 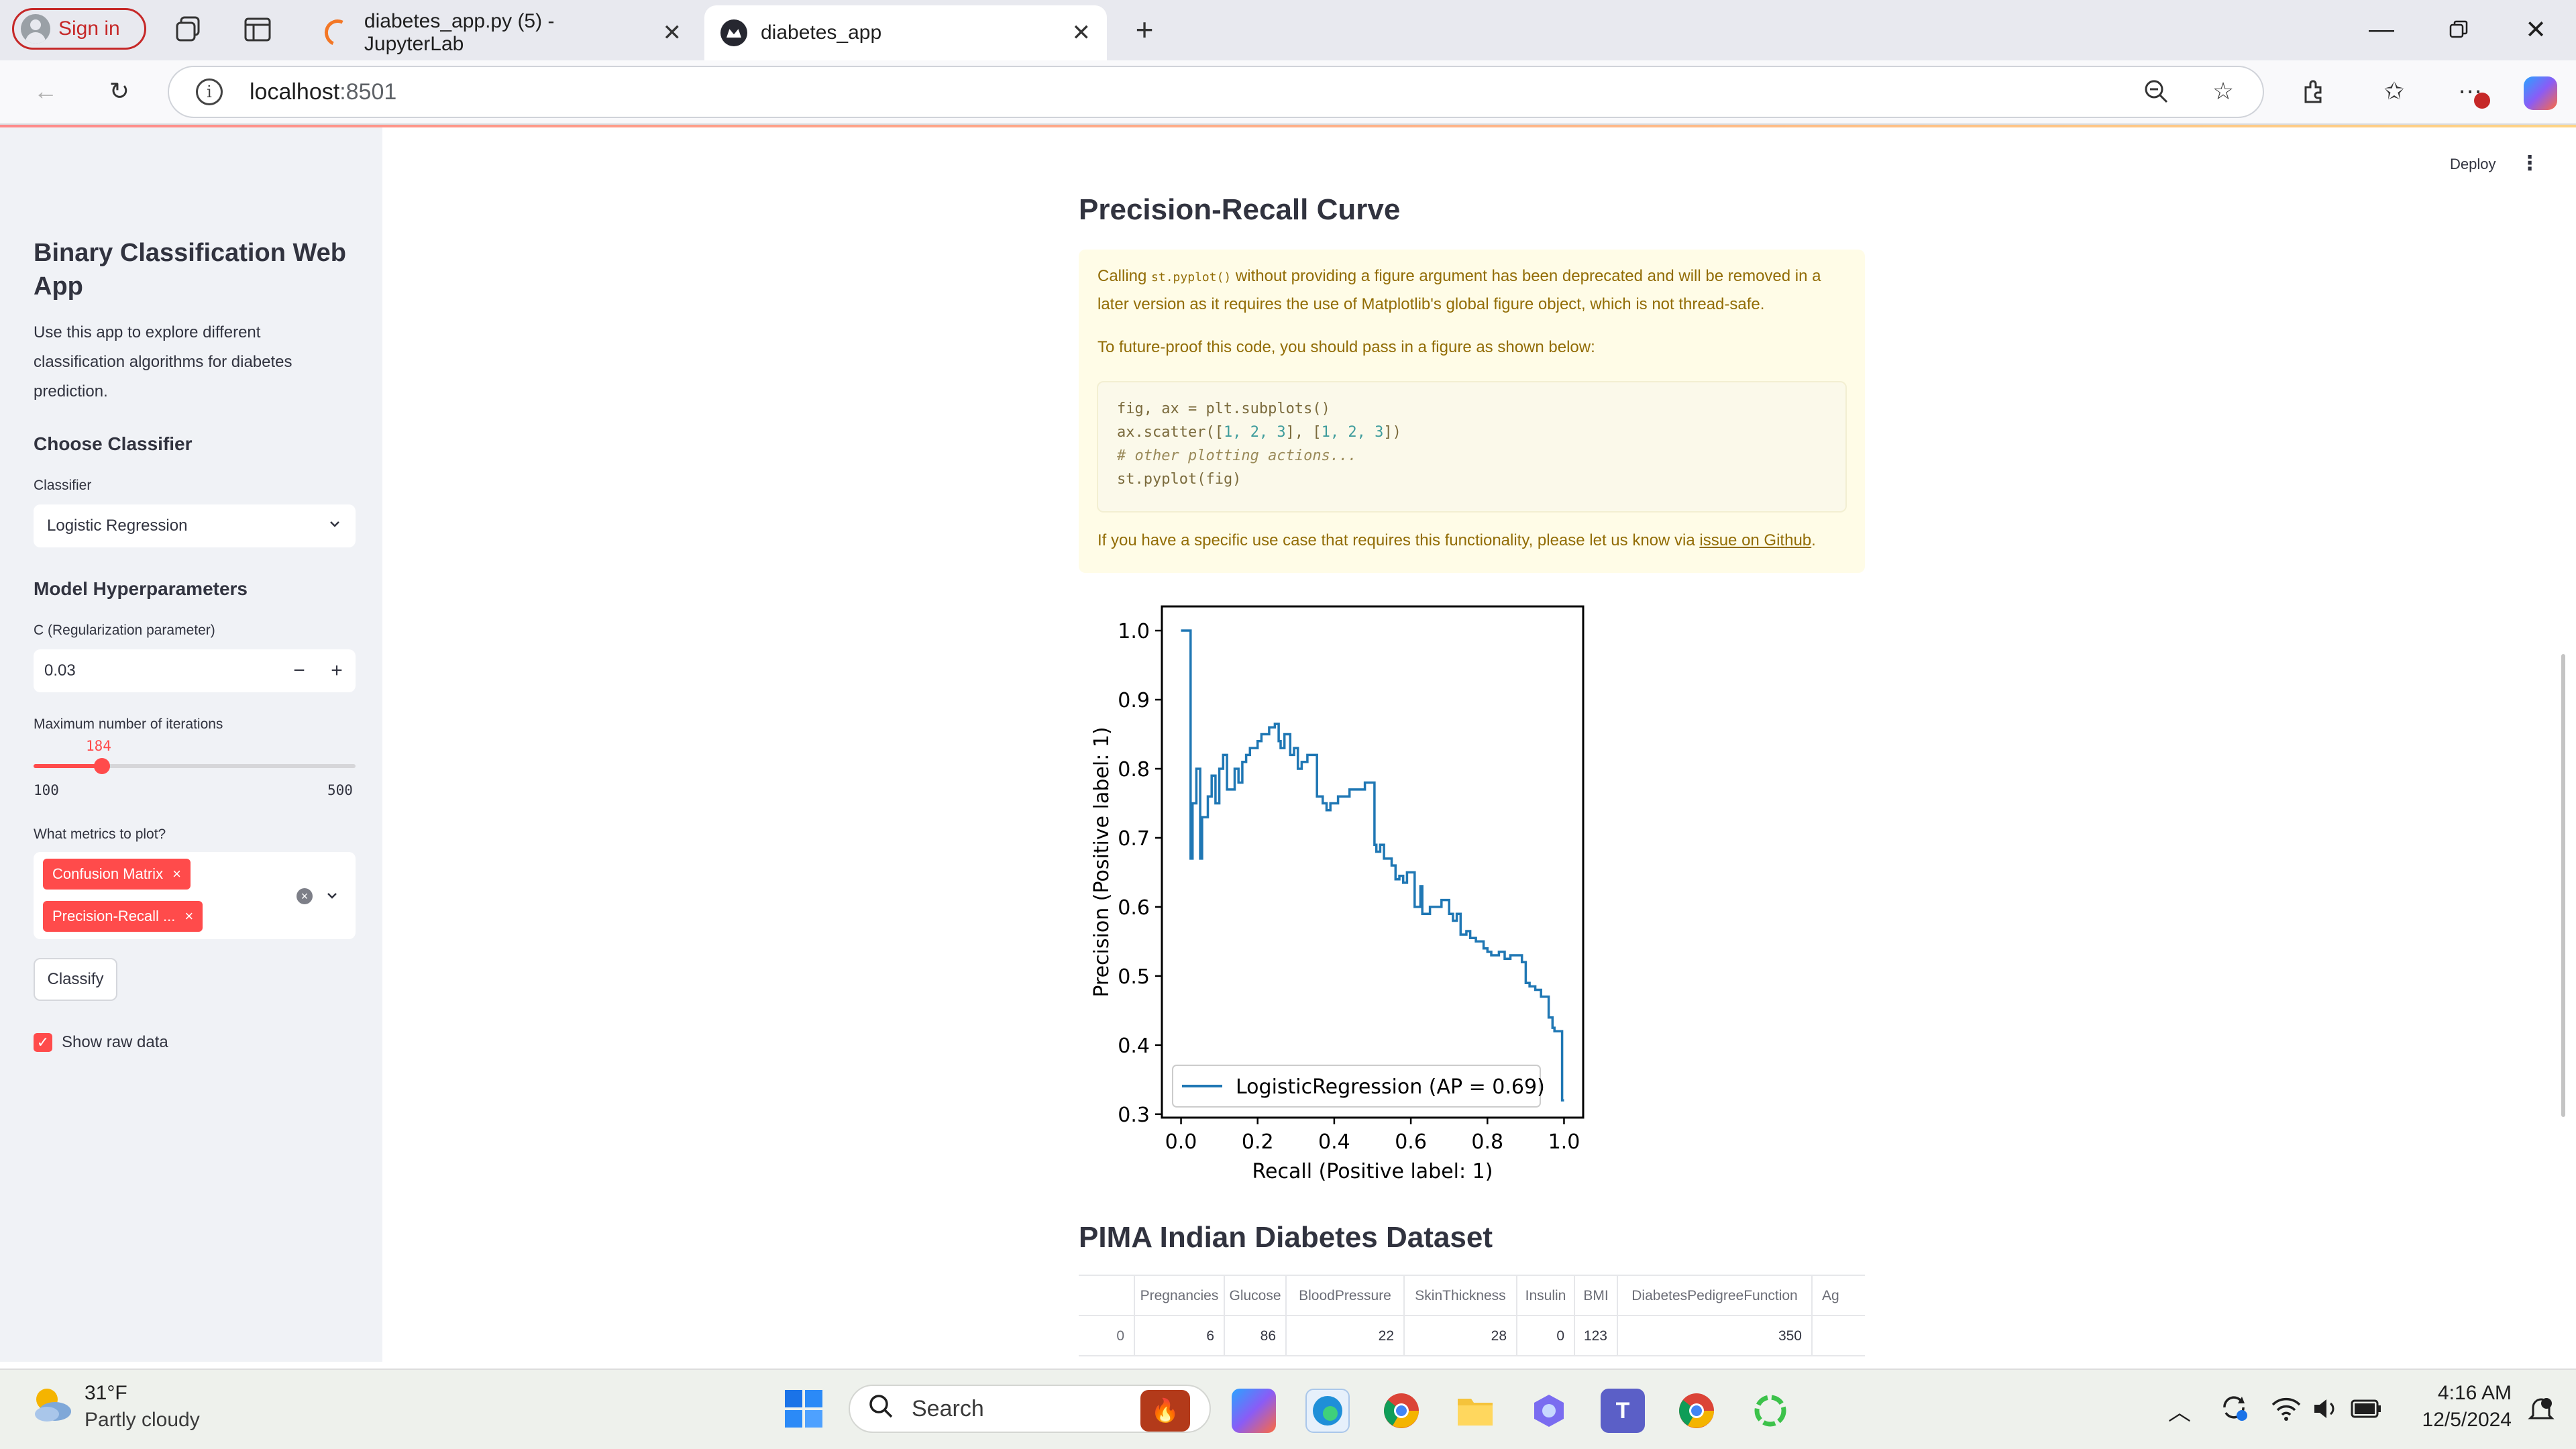 What do you see at coordinates (1596, 1296) in the screenshot?
I see `column-header: BMI` at bounding box center [1596, 1296].